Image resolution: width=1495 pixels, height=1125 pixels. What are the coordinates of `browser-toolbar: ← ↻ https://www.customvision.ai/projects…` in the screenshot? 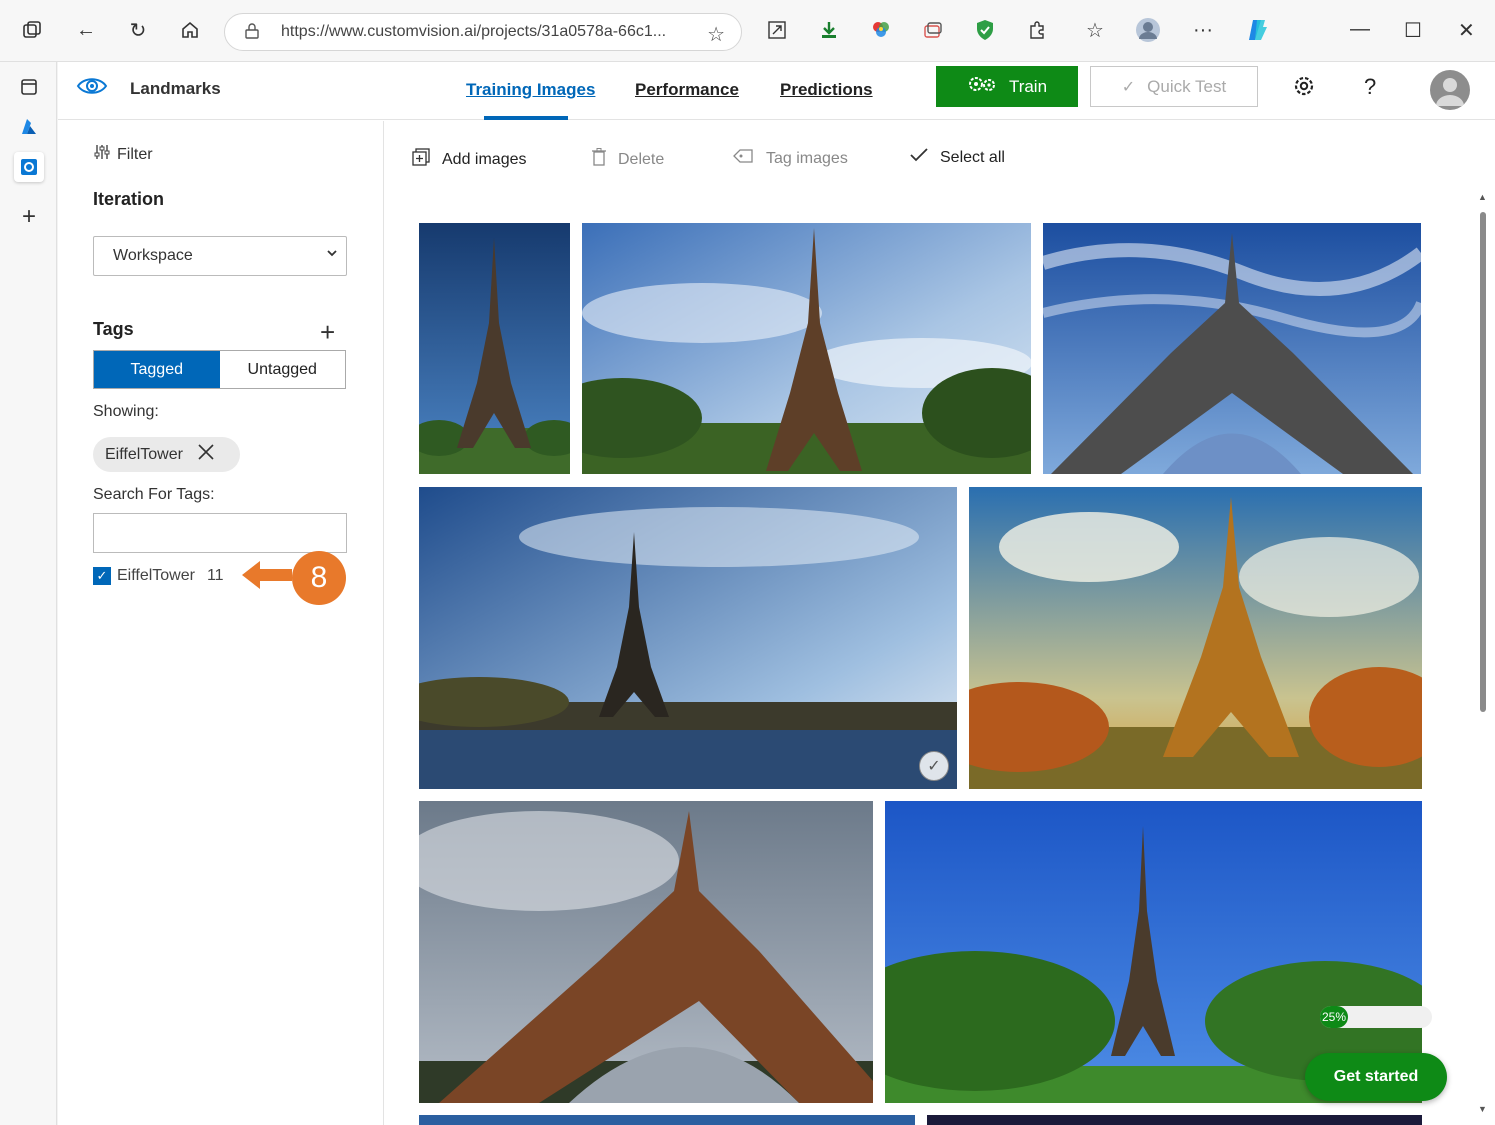 It's located at (747, 31).